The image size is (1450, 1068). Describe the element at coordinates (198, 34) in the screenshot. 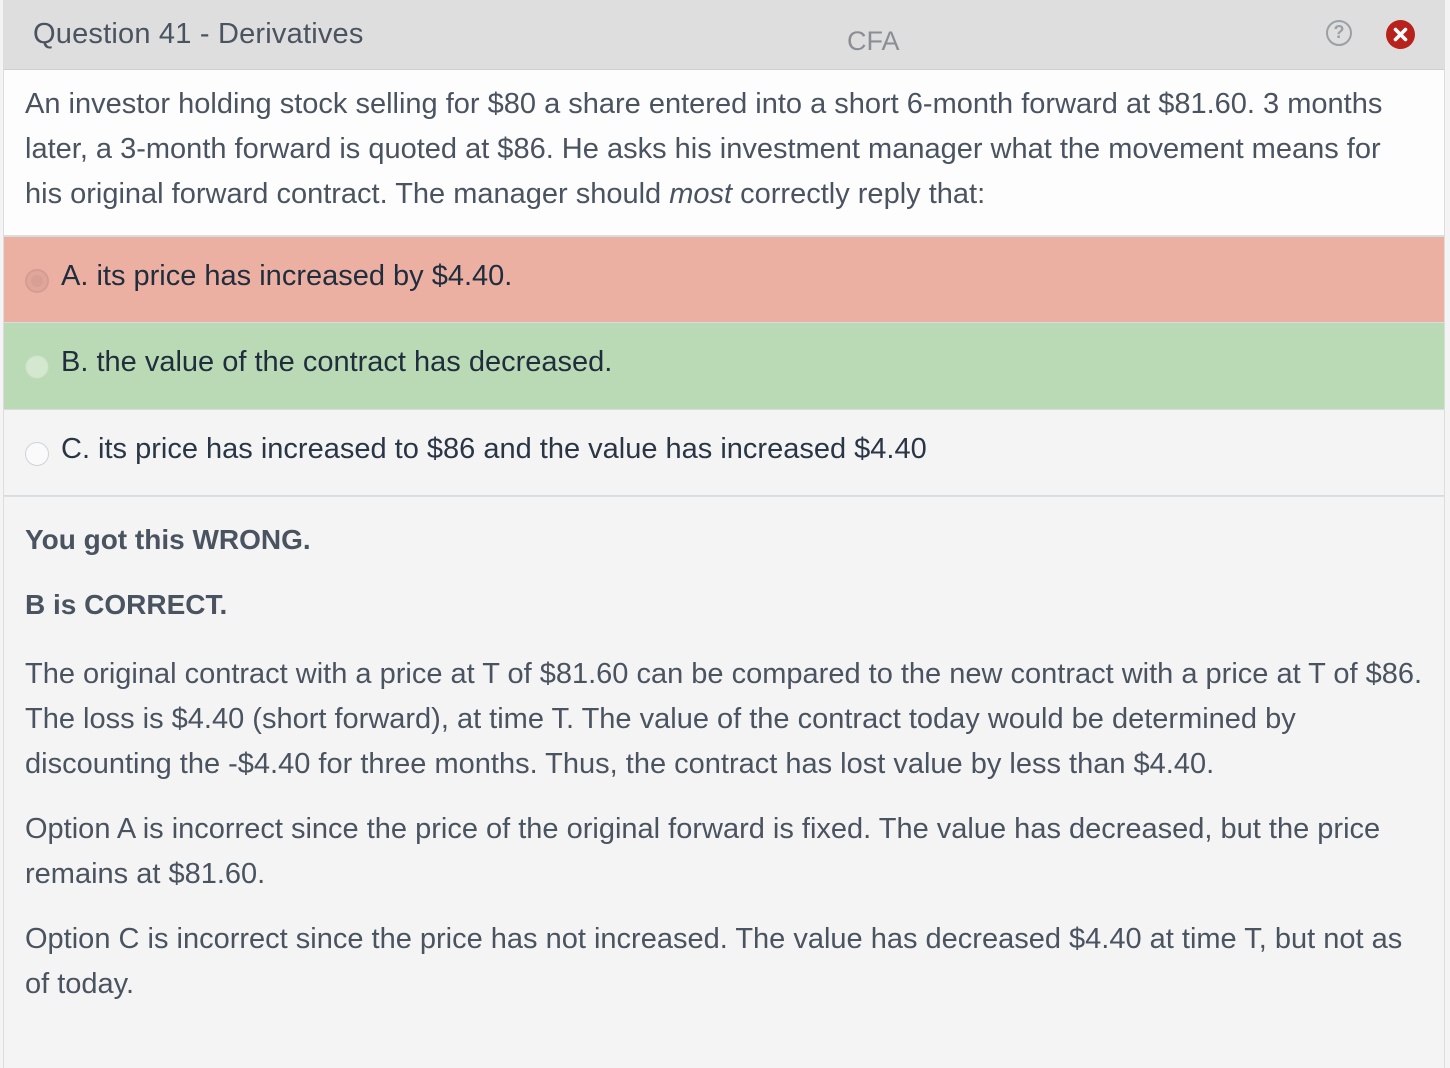

I see `question-title: Question 41 - Derivatives` at that location.